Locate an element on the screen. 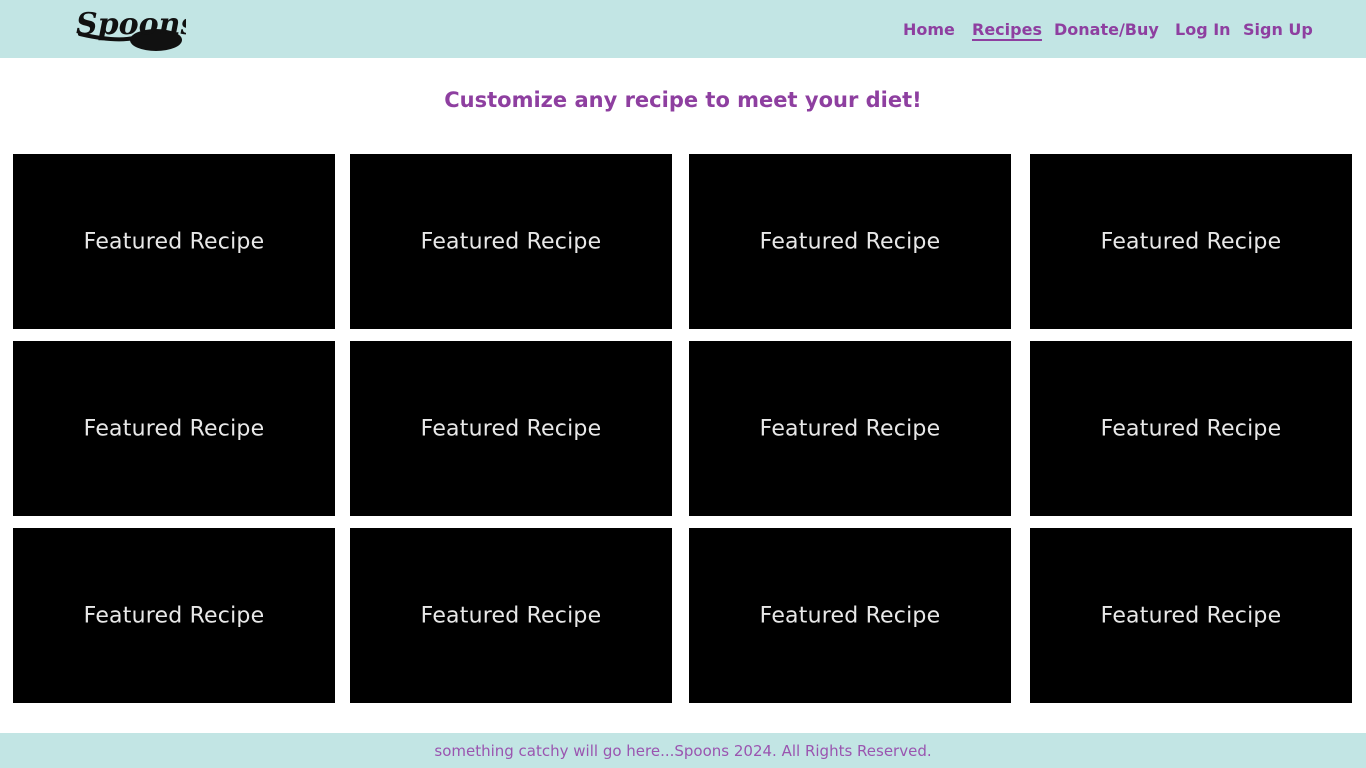  nav-log-in: Log In is located at coordinates (1203, 30).